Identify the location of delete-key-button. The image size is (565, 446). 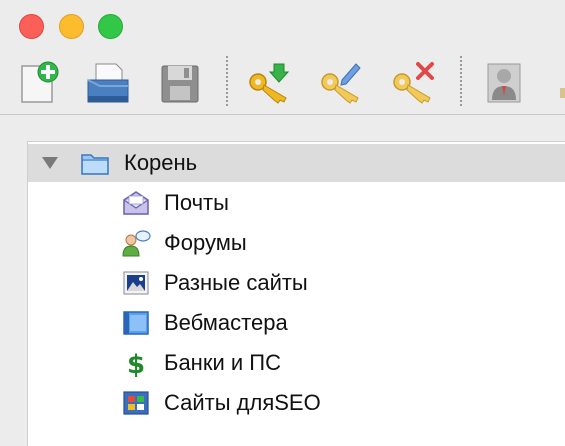
(412, 83).